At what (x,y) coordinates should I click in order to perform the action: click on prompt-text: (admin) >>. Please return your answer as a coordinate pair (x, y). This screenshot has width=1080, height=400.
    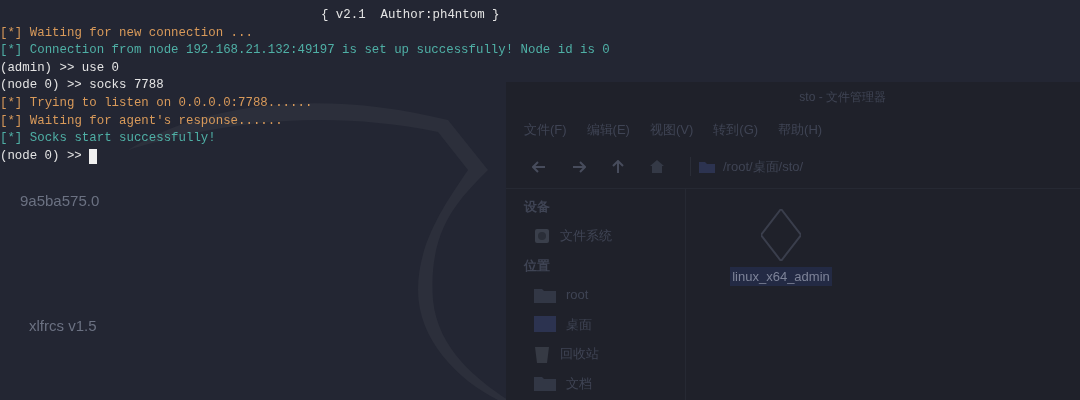
    Looking at the image, I should click on (37, 68).